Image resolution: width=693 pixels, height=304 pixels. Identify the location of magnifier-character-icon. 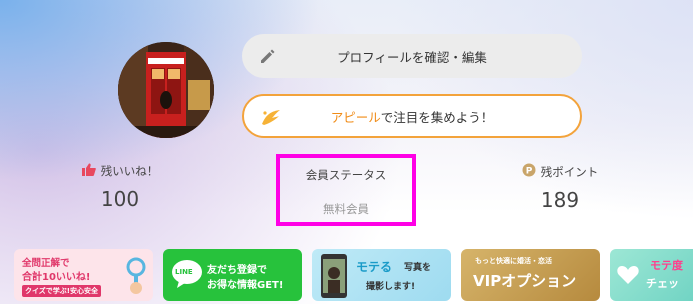
(136, 277).